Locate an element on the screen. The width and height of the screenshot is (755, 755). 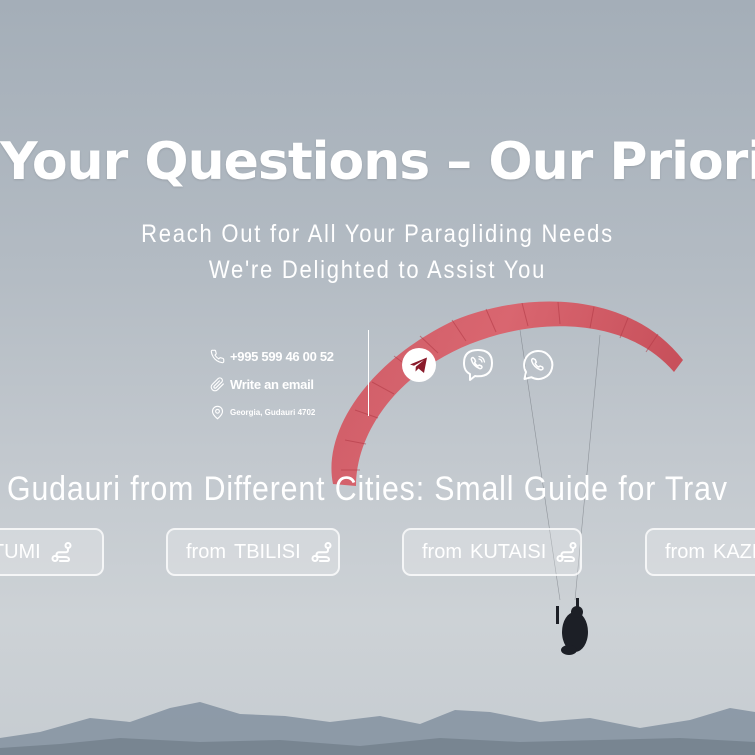
city-button-kutaisi: from KUTAISI is located at coordinates (492, 552).